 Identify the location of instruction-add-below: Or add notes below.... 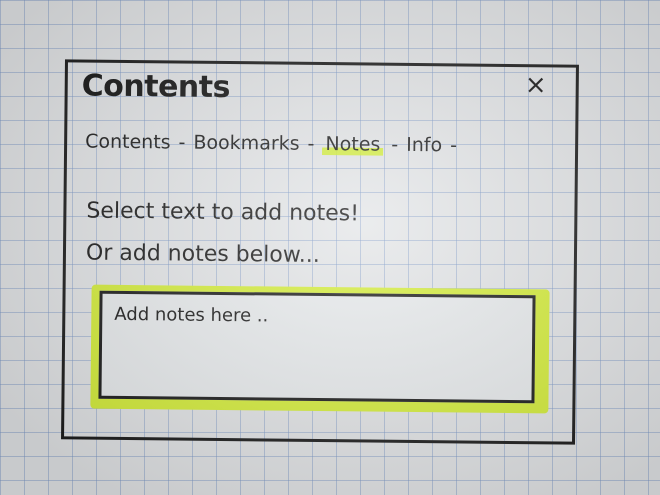
(202, 254).